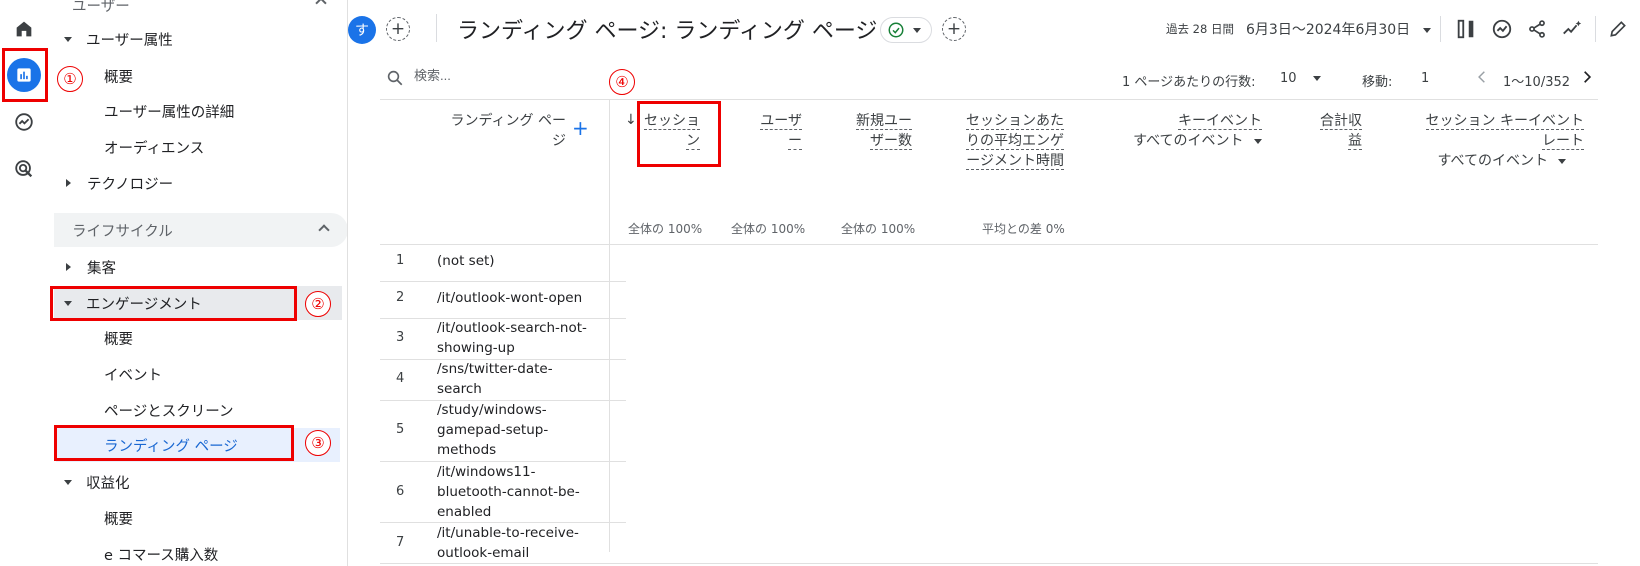 Image resolution: width=1640 pixels, height=566 pixels. What do you see at coordinates (1502, 141) in the screenshot?
I see `col-header-session-key-event-rate: セッション キーイベント レート すべてのイベント` at bounding box center [1502, 141].